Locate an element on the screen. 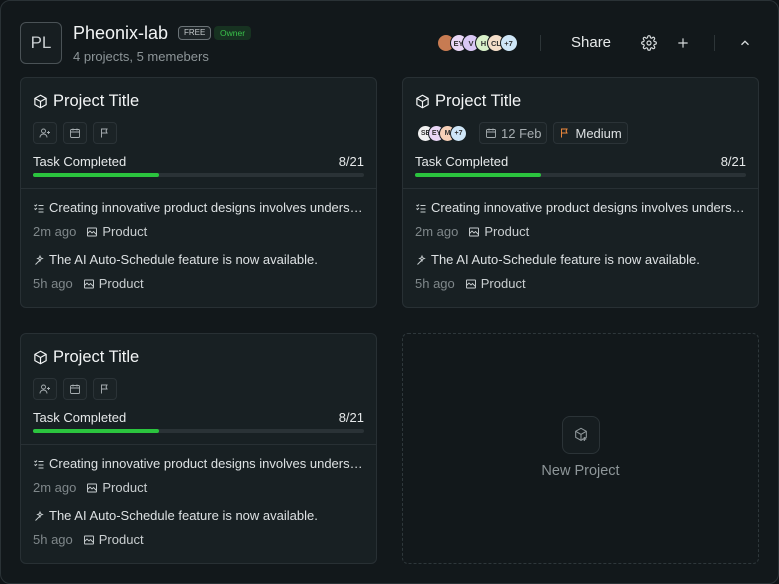 Image resolution: width=779 pixels, height=584 pixels. workspace-avatar: PL is located at coordinates (41, 43).